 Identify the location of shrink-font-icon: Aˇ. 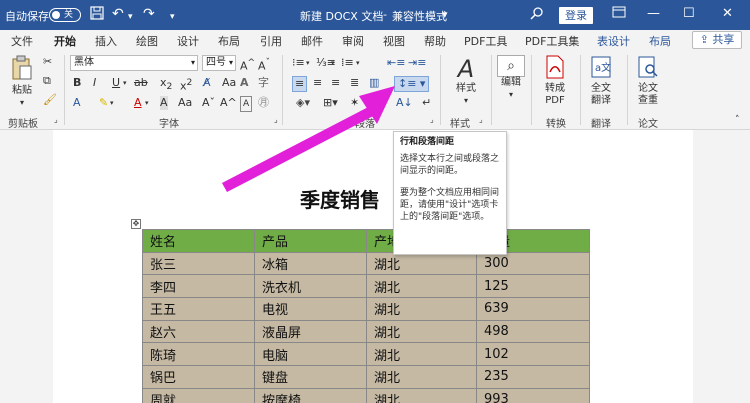
(264, 65).